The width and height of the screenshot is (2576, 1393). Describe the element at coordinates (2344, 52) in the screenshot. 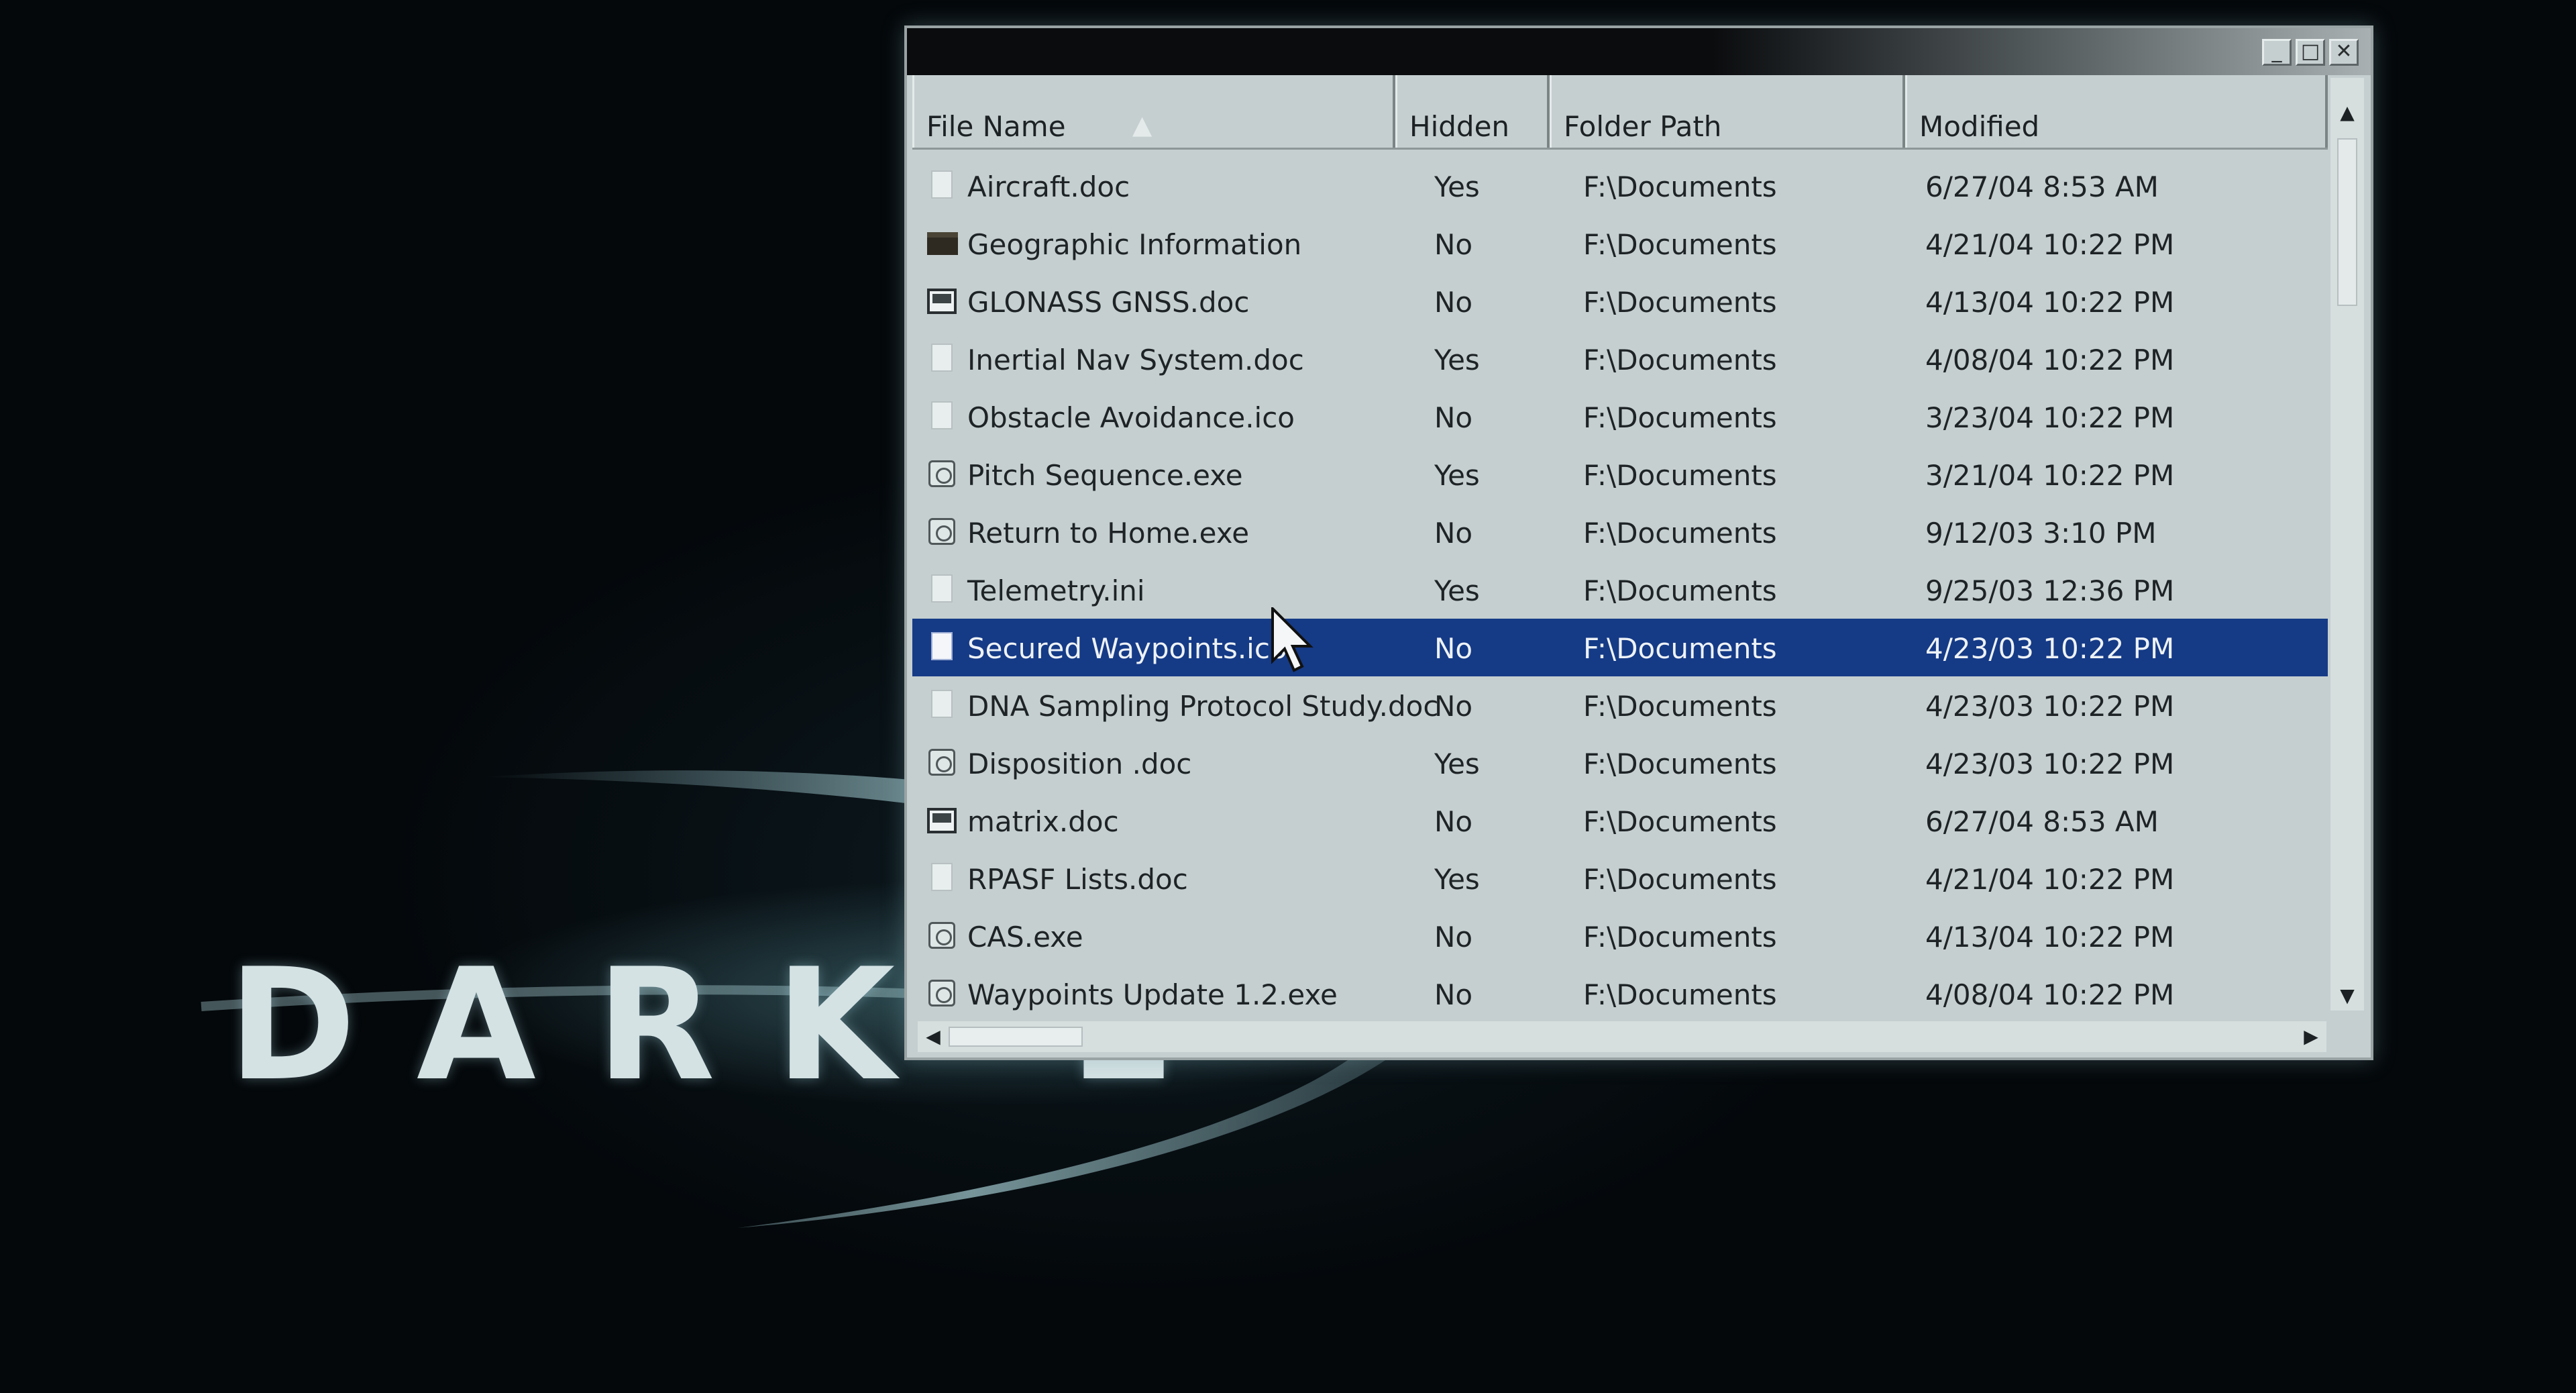

I see `close-button: ✕` at that location.